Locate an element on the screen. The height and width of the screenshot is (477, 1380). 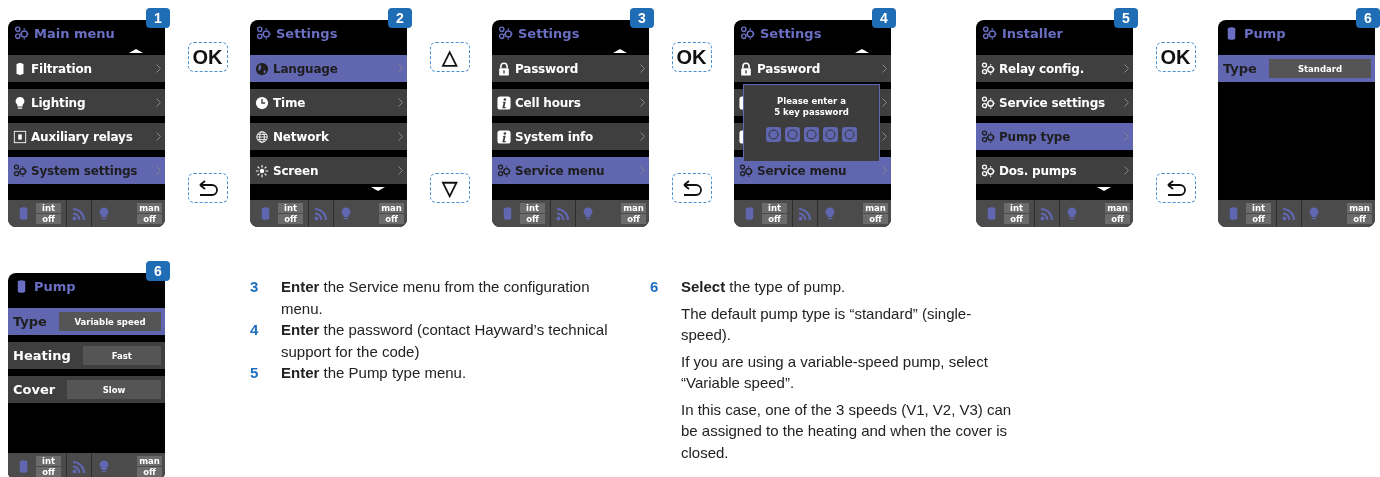
menu-row: Cell hours is located at coordinates (570, 102).